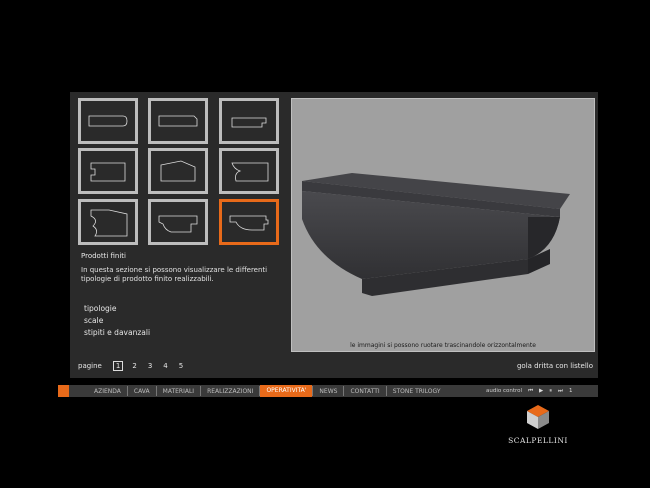 The height and width of the screenshot is (488, 650). I want to click on brand-logo: SCALPELLINI, so click(538, 424).